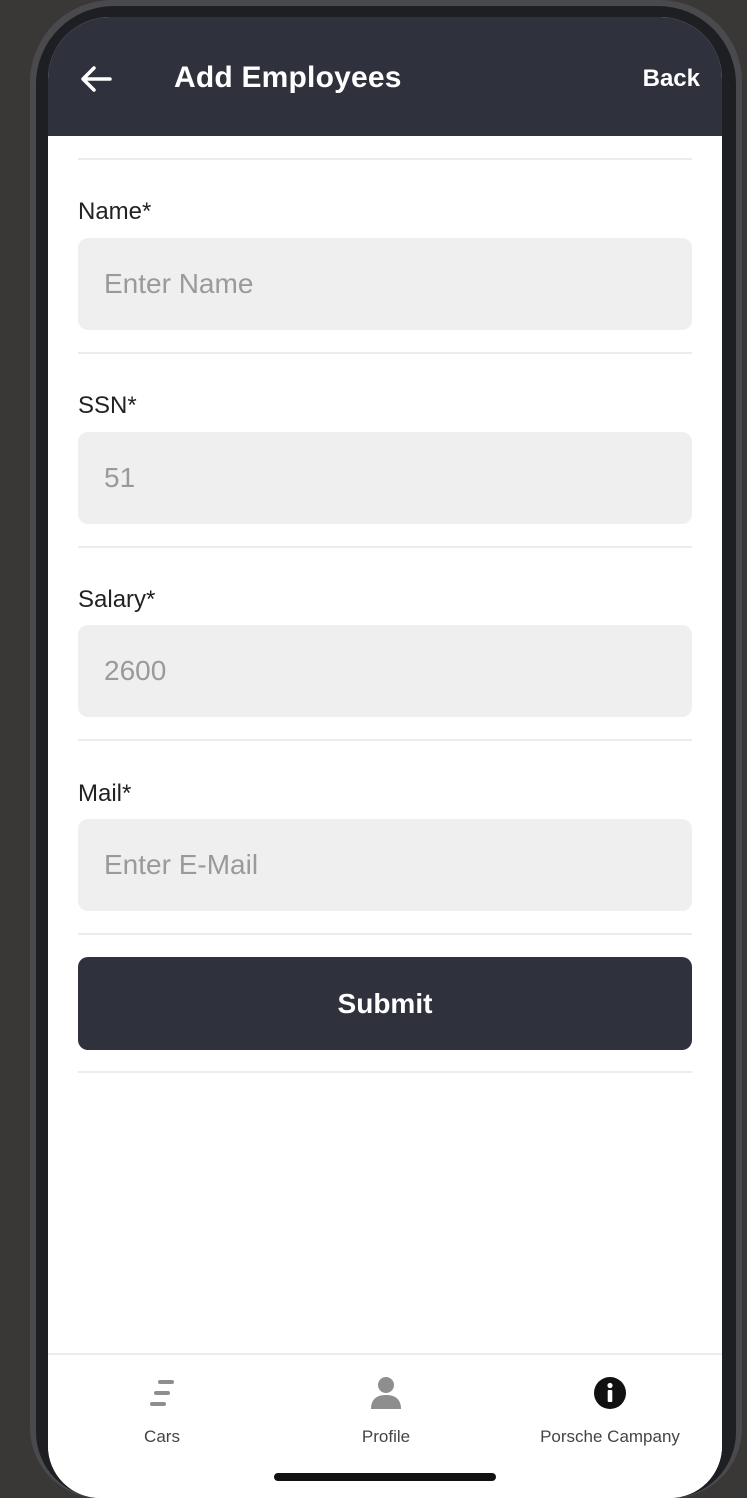  Describe the element at coordinates (610, 1436) in the screenshot. I see `tab-label: Porsche Campany` at that location.